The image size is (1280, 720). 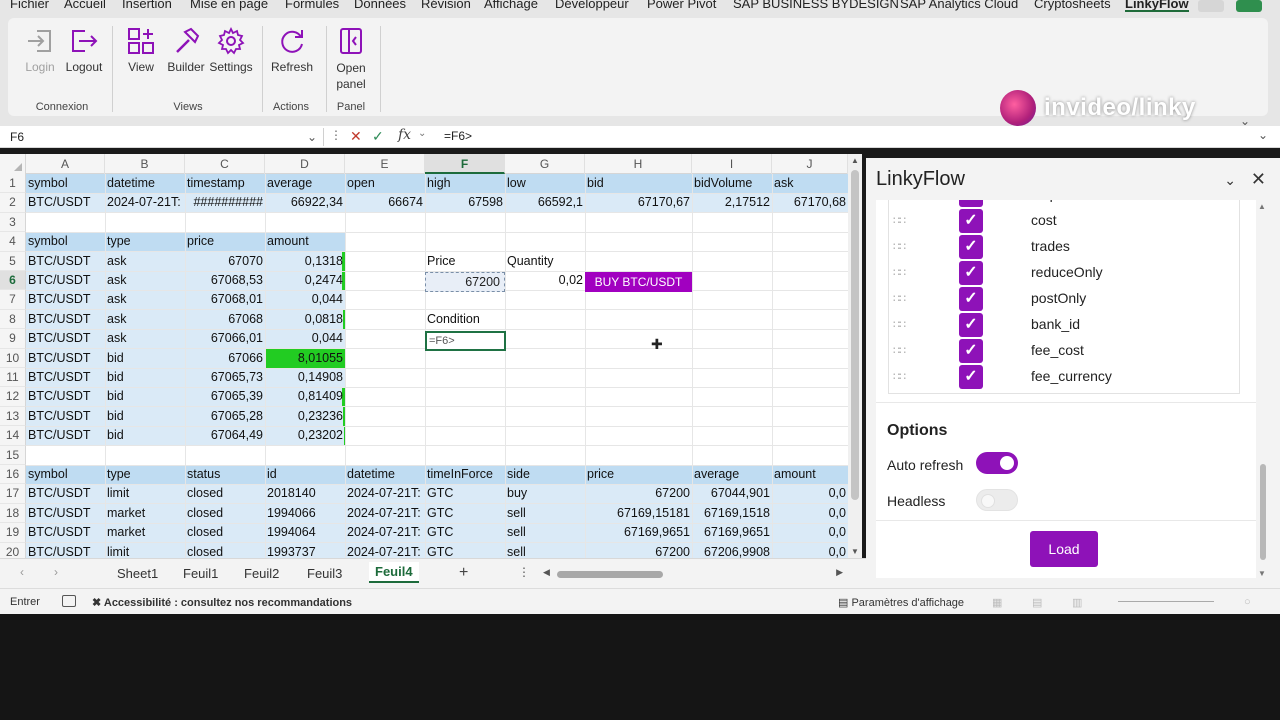 I want to click on cell: status, so click(x=225, y=474).